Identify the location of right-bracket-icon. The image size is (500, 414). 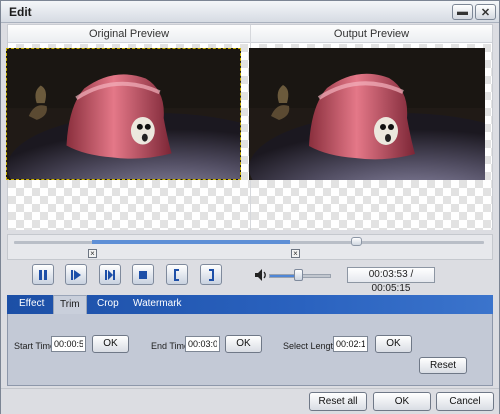
(211, 274).